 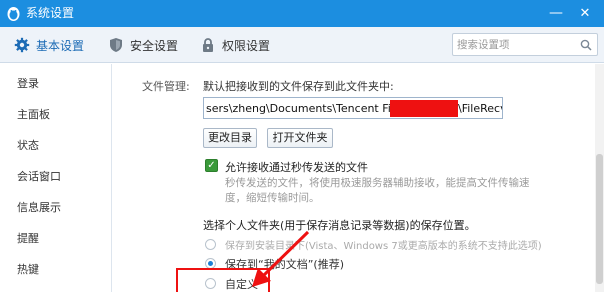 I want to click on fast-transfer-label: 允许接收通过秒传发送的文件, so click(x=296, y=167).